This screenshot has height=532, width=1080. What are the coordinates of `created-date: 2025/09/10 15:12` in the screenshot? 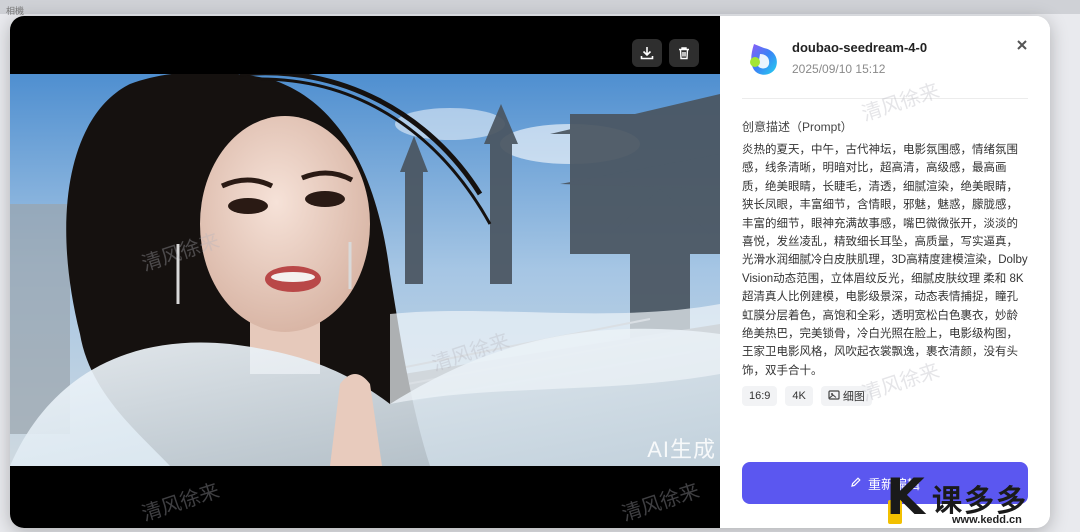 It's located at (839, 69).